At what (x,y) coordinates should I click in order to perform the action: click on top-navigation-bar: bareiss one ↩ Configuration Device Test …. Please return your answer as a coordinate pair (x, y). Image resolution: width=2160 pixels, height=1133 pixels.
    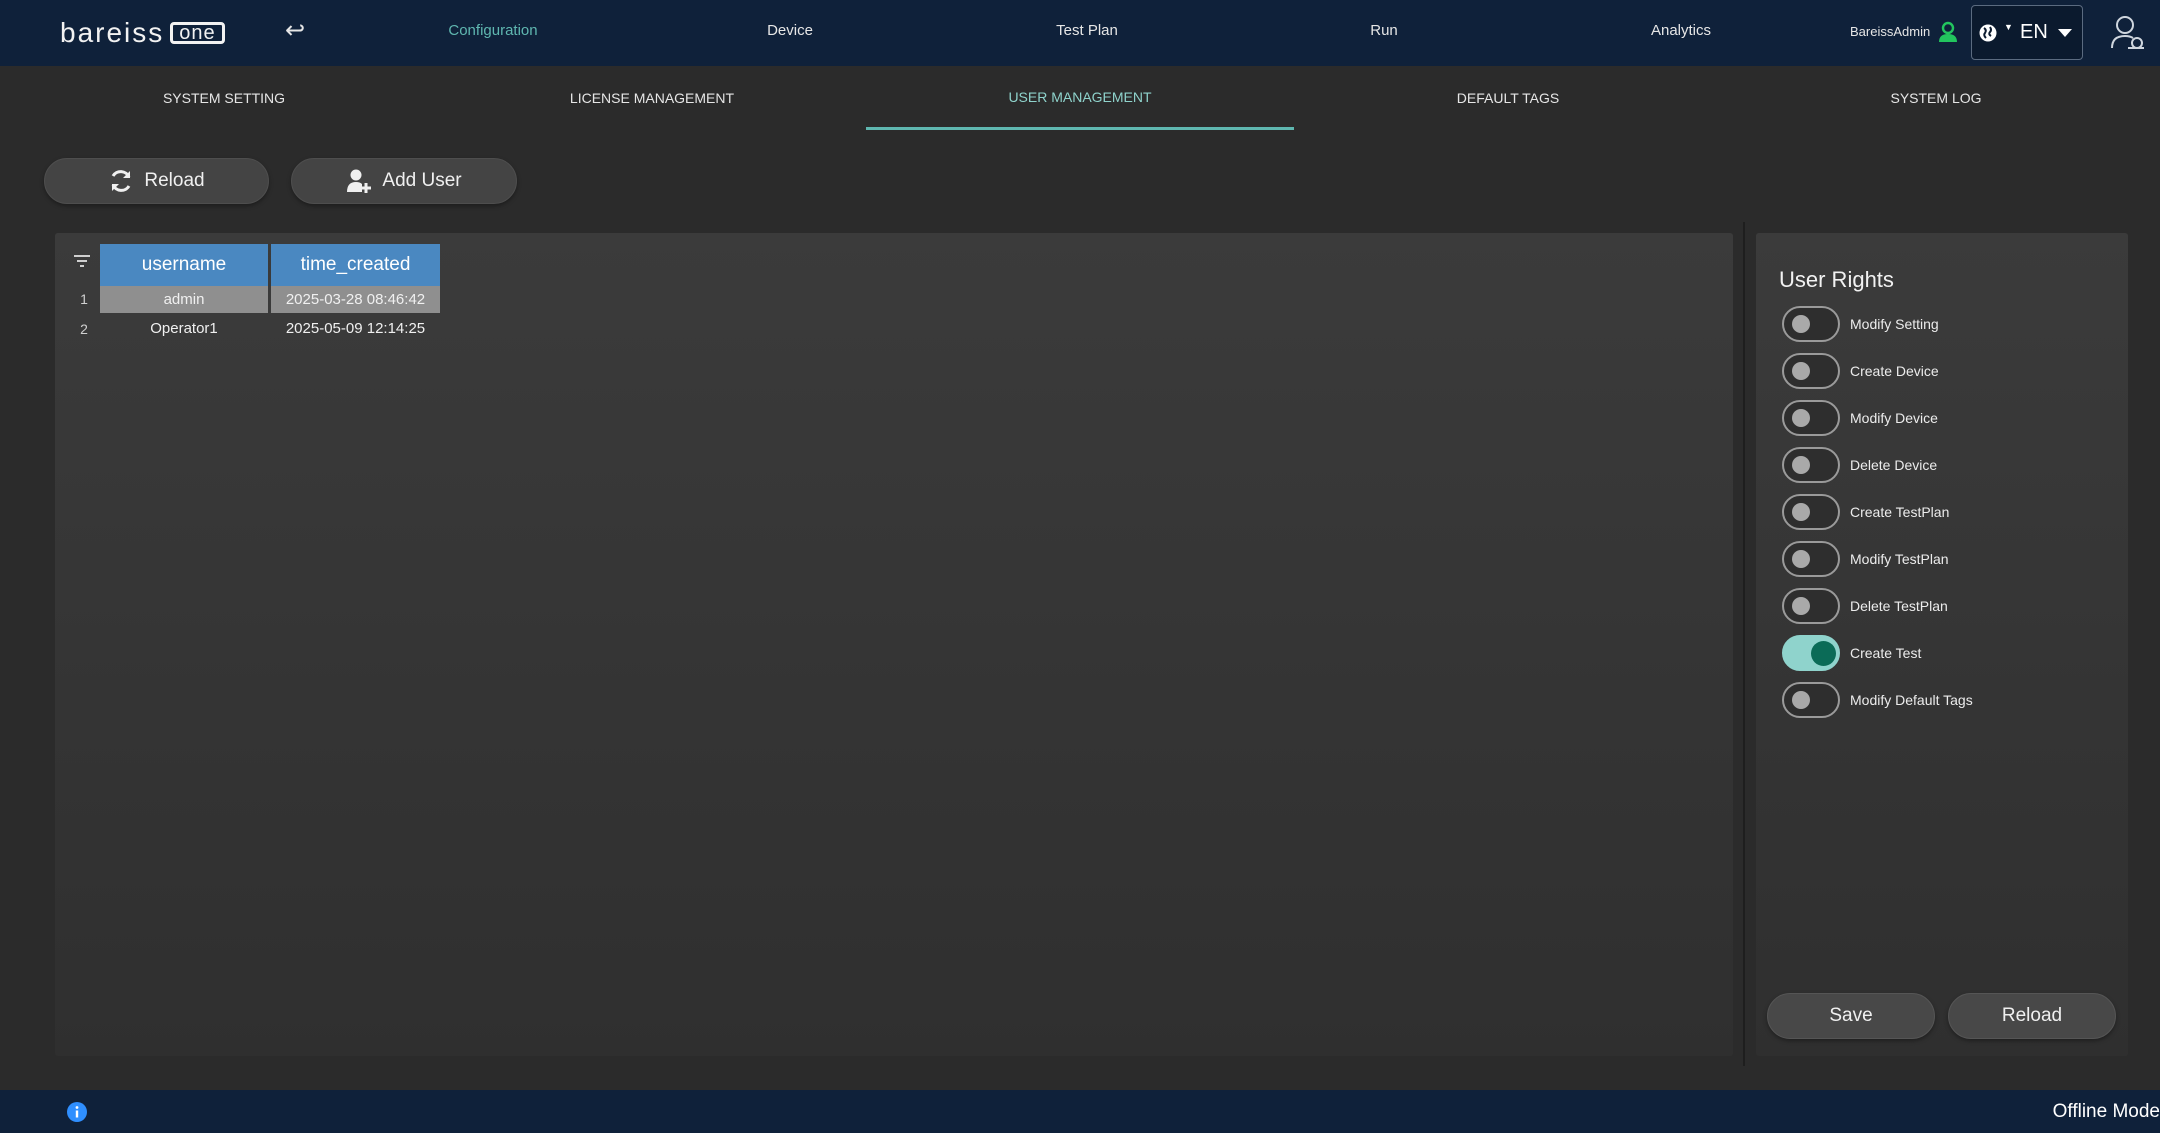
    Looking at the image, I should click on (1080, 33).